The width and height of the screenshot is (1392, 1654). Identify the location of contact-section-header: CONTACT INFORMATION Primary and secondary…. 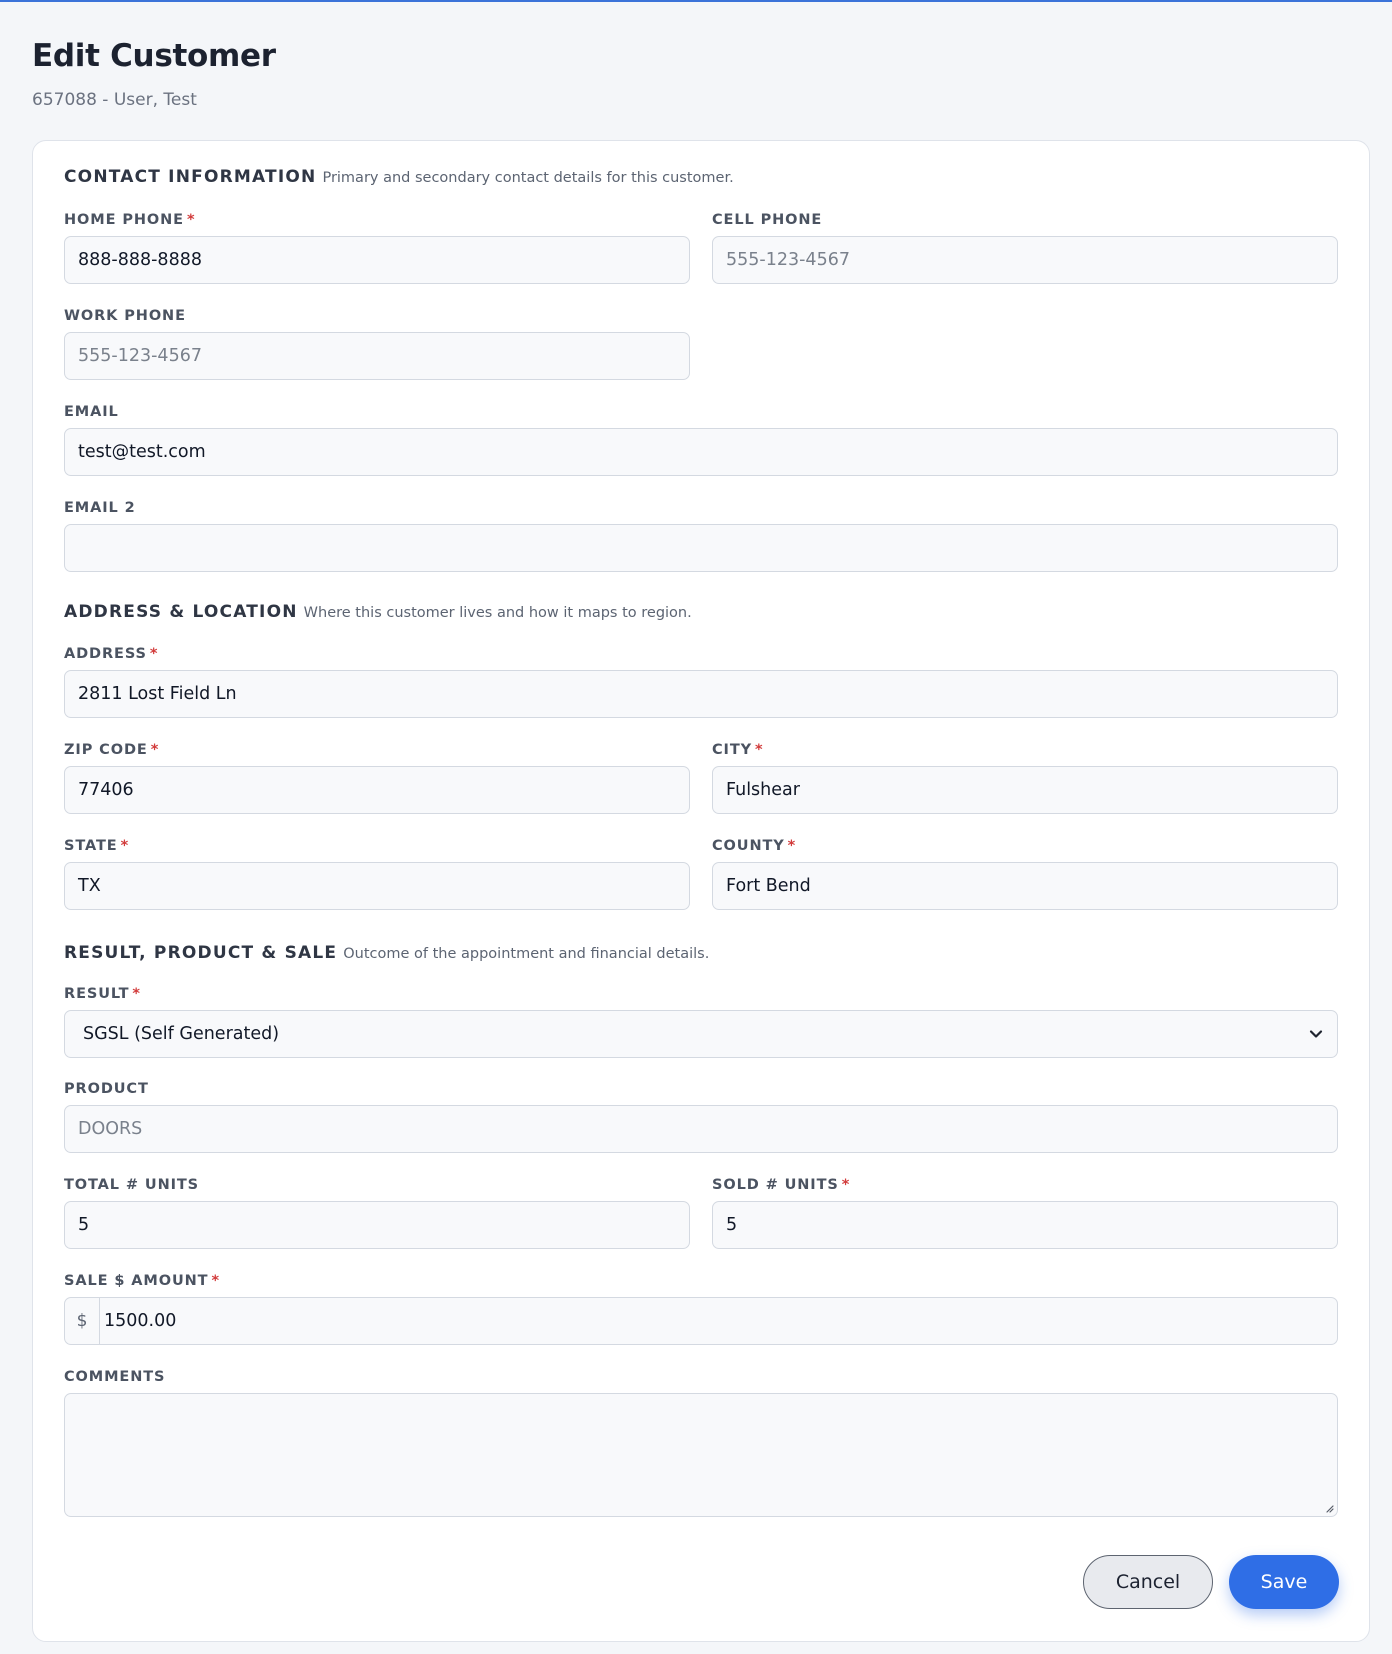
(399, 177).